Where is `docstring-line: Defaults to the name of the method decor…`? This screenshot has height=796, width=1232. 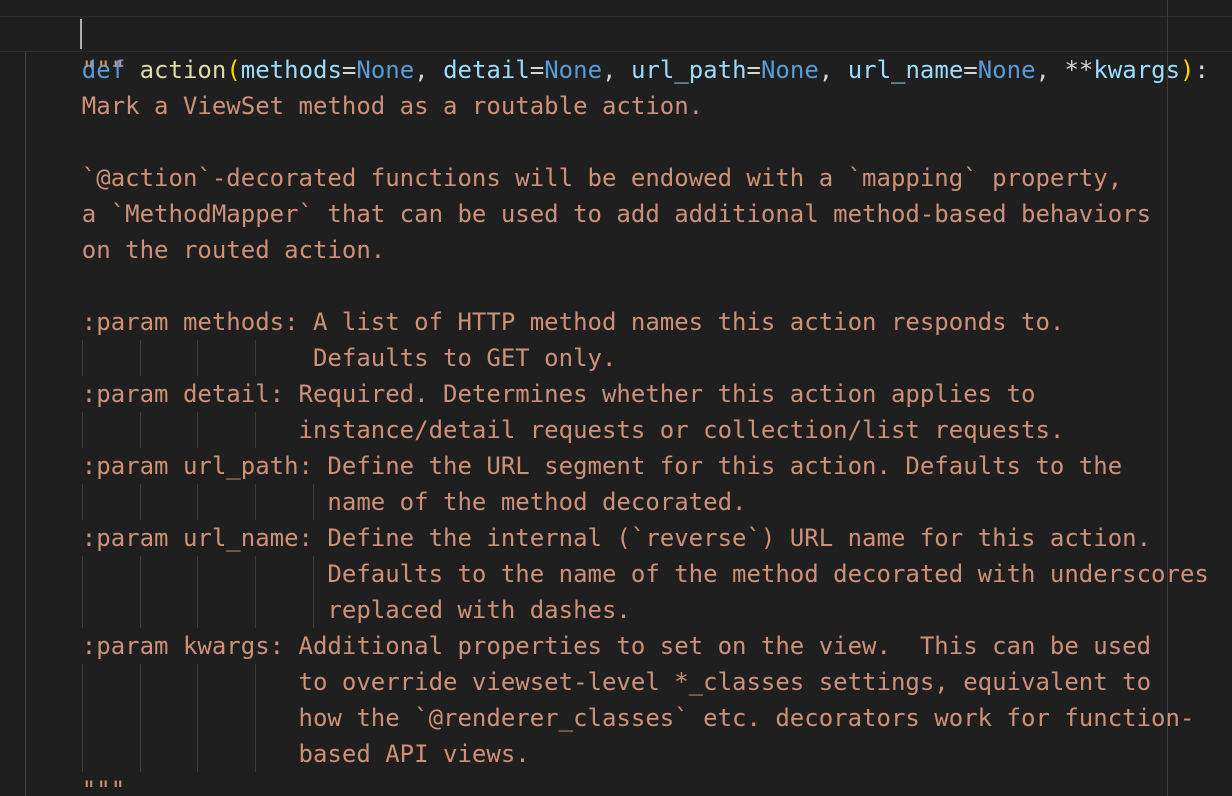
docstring-line: Defaults to the name of the method decor… is located at coordinates (616, 574).